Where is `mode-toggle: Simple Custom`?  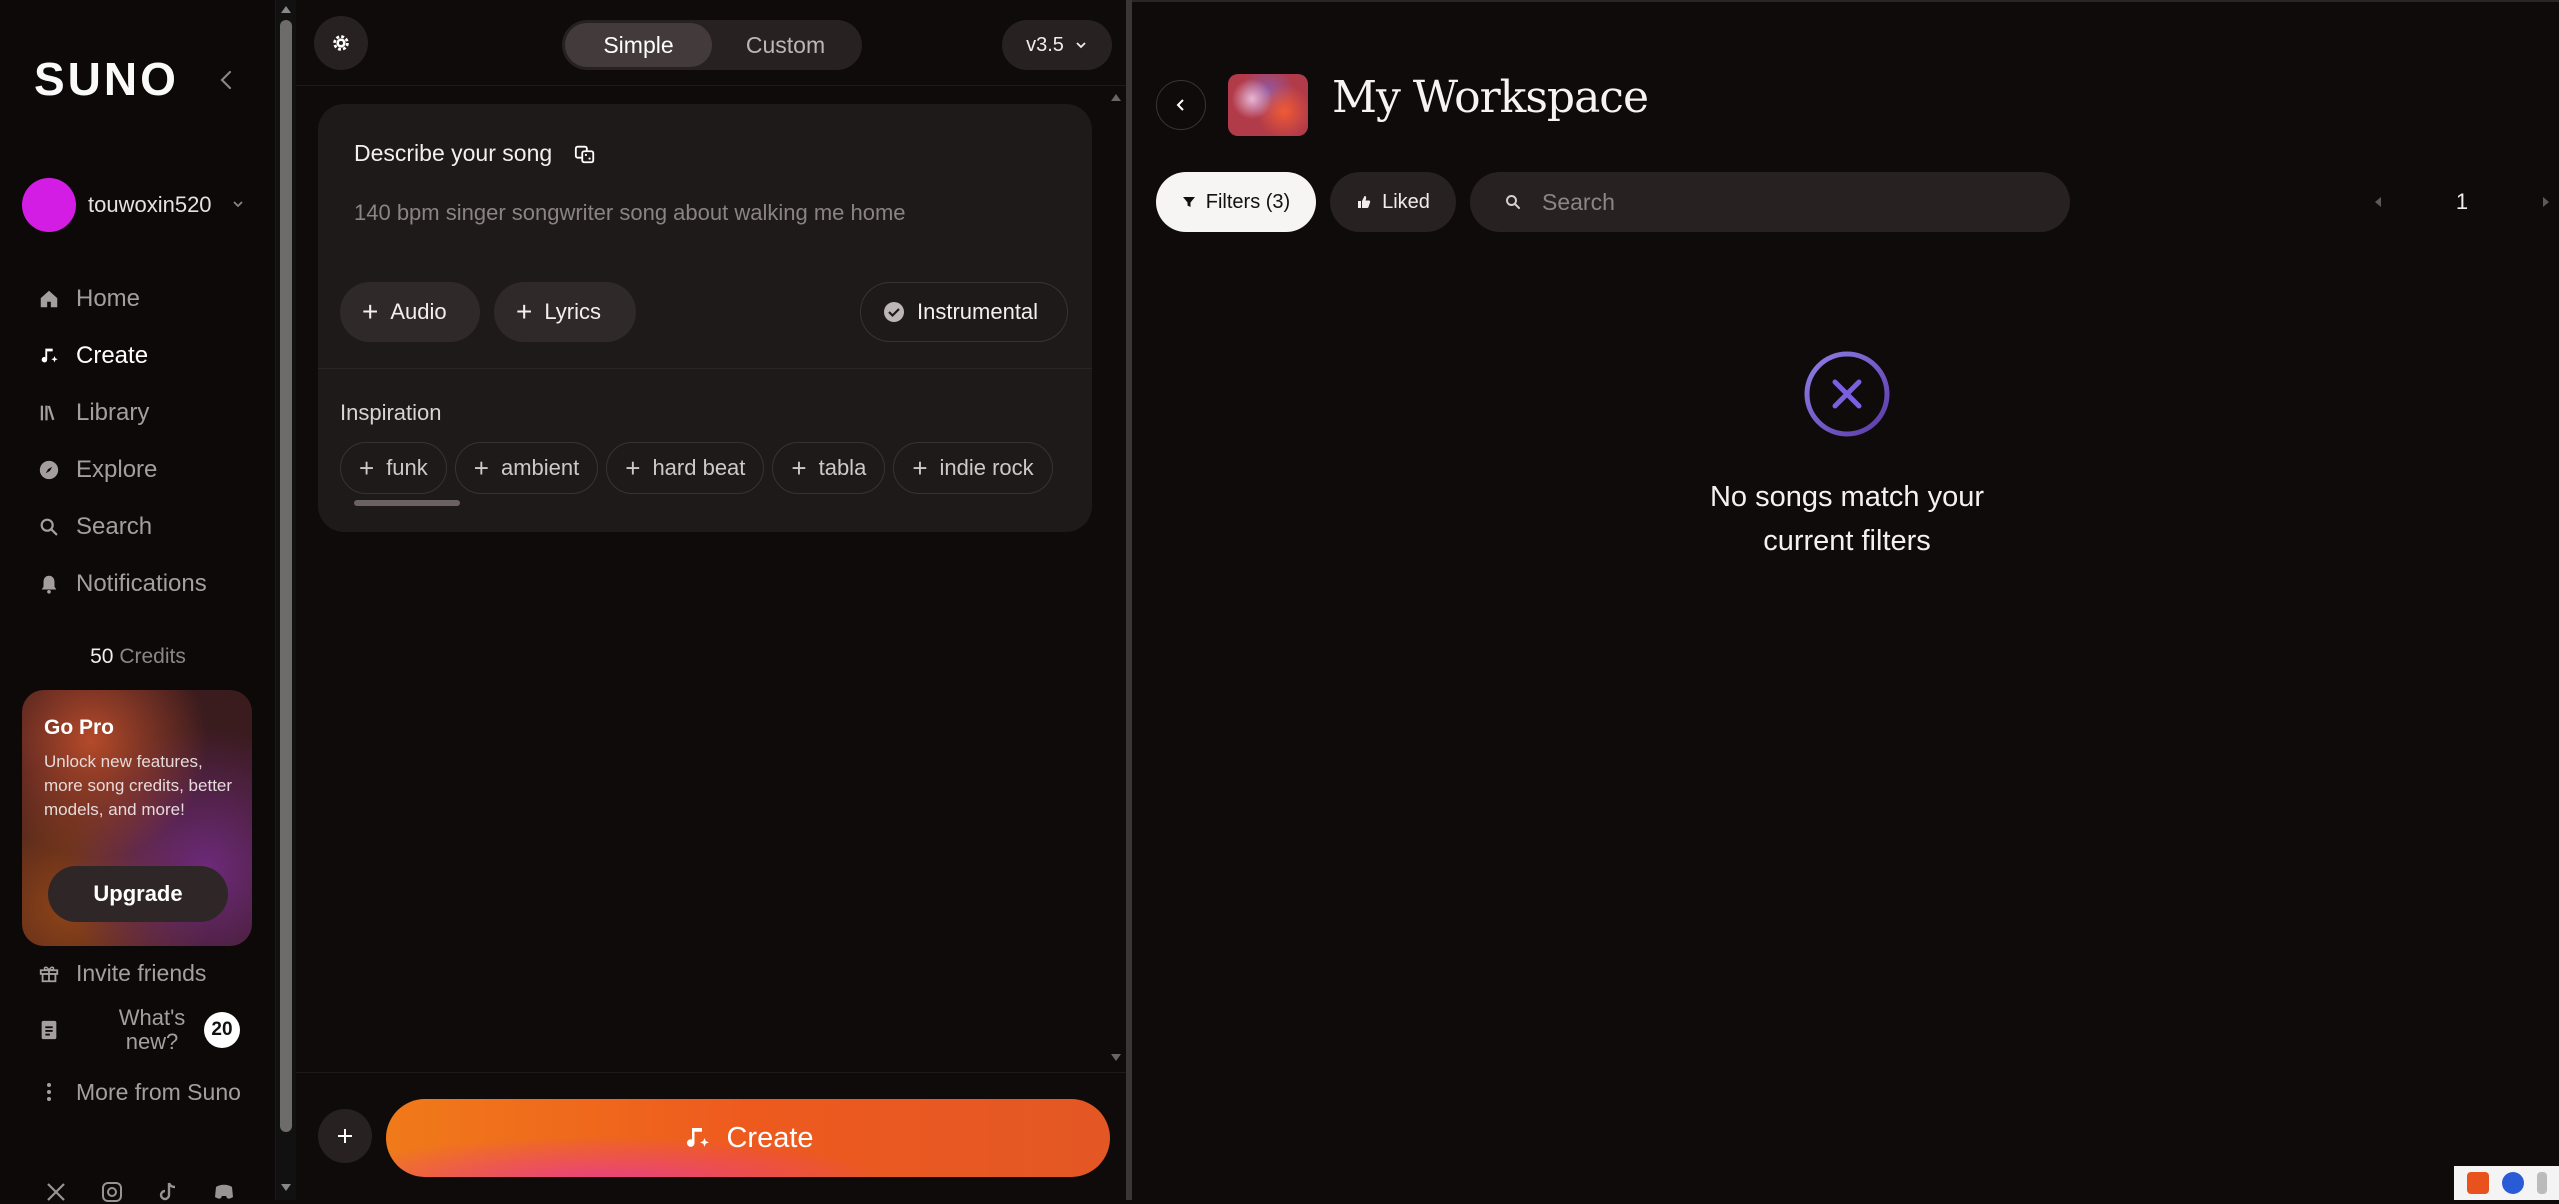 mode-toggle: Simple Custom is located at coordinates (712, 45).